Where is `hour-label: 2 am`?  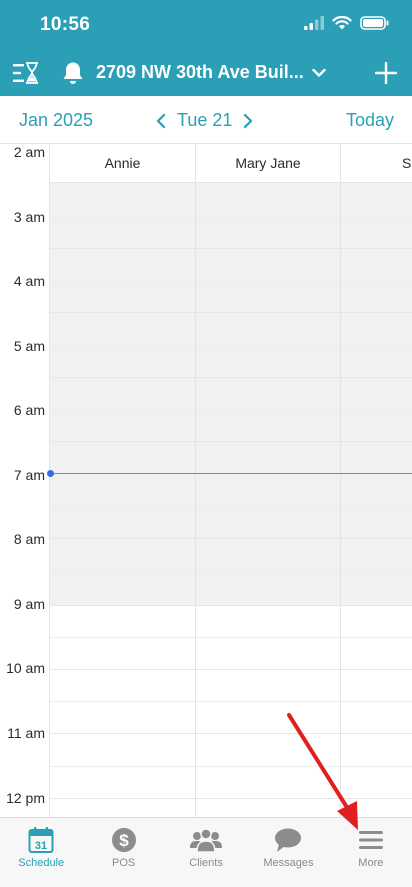 hour-label: 2 am is located at coordinates (29, 152).